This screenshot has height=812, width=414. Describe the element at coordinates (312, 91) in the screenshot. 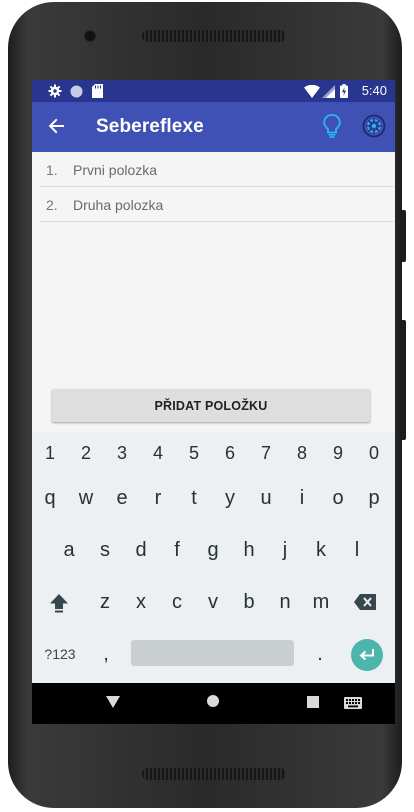

I see `wifi-icon` at that location.